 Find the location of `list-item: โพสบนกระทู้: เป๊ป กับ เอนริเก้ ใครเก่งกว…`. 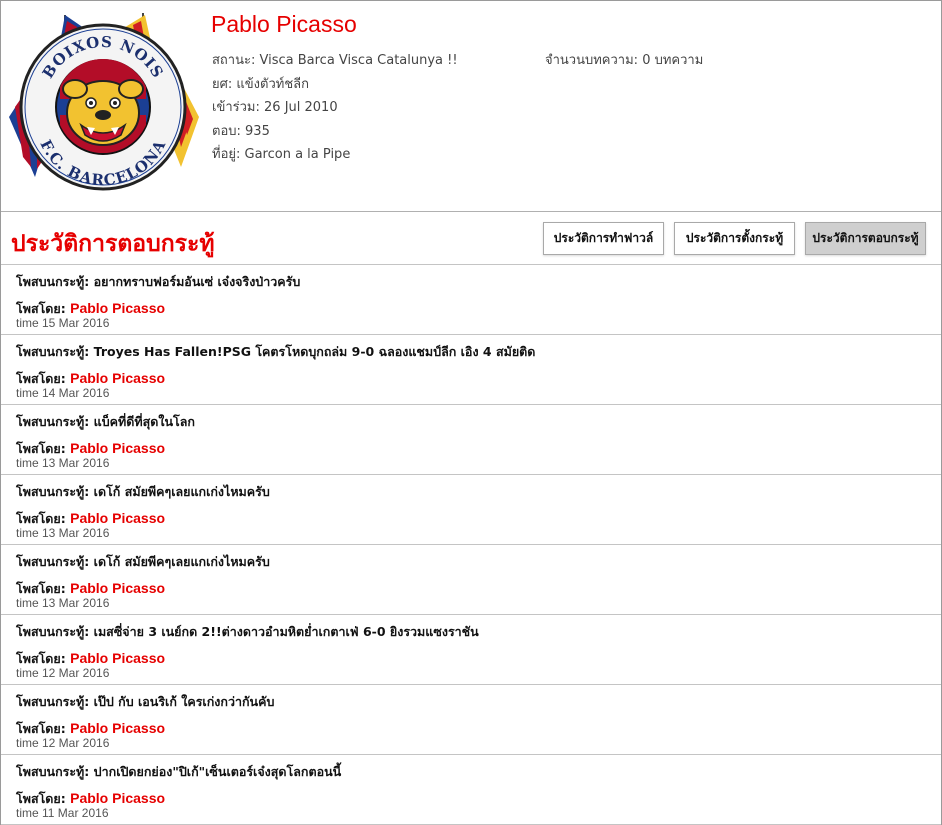

list-item: โพสบนกระทู้: เป๊ป กับ เอนริเก้ ใครเก่งกว… is located at coordinates (471, 720).